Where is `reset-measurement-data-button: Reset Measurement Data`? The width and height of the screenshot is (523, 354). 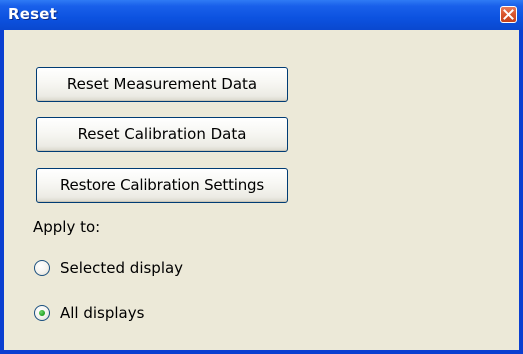 reset-measurement-data-button: Reset Measurement Data is located at coordinates (162, 84).